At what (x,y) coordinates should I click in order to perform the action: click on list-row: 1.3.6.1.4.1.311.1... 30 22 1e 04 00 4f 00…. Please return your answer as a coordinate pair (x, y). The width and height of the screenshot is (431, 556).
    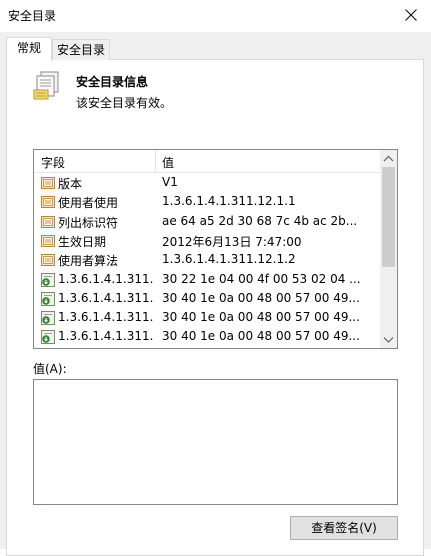
    Looking at the image, I should click on (207, 279).